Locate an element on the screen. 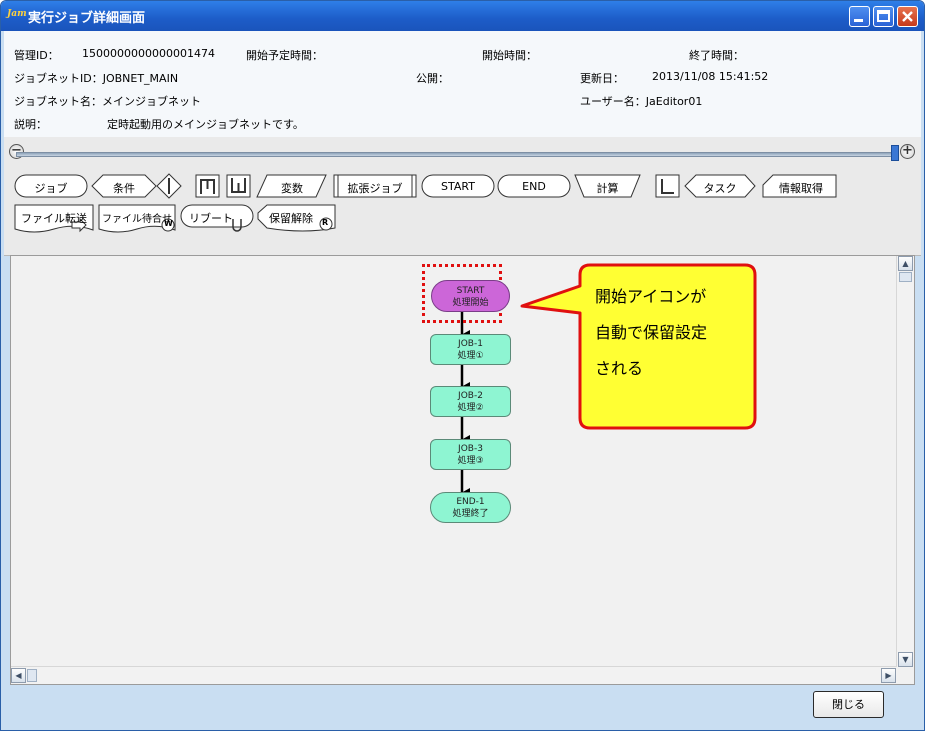 Image resolution: width=925 pixels, height=731 pixels. zoom-thumb is located at coordinates (895, 153).